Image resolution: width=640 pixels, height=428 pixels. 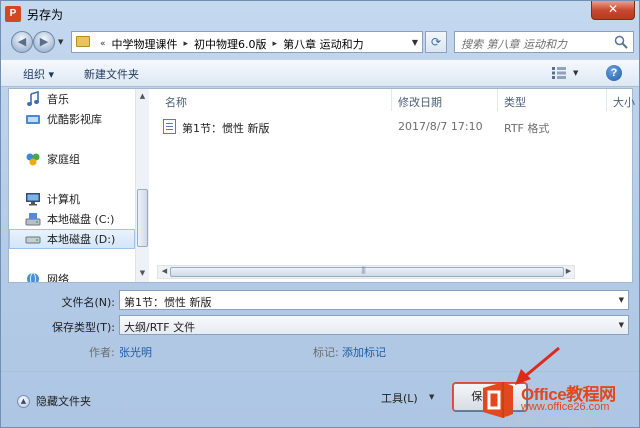 I want to click on file-name: 第1节：惯性 新版, so click(x=226, y=128).